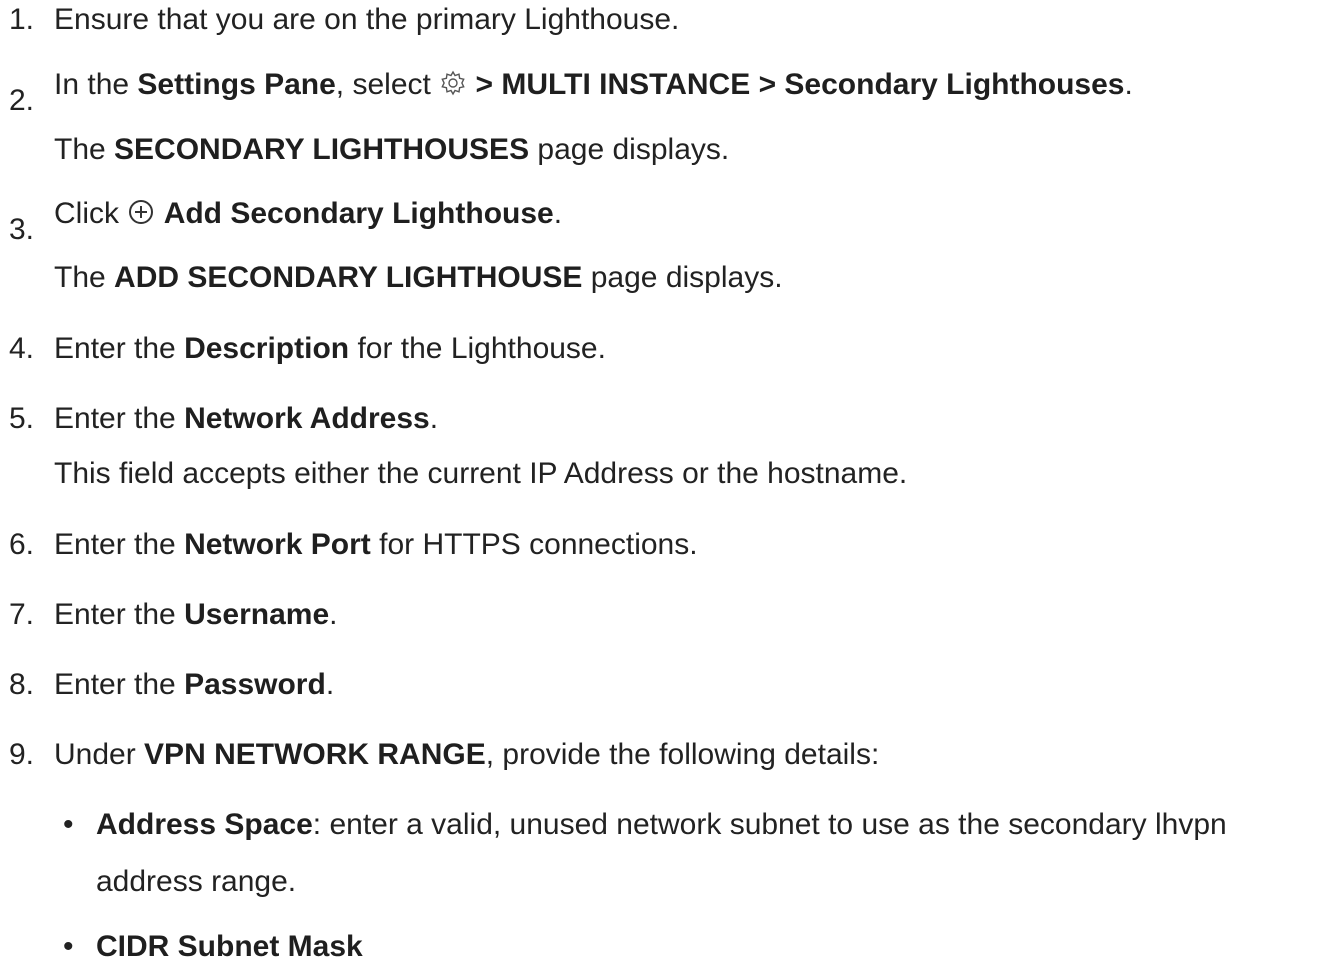 This screenshot has width=1325, height=965. I want to click on field-name: Network Port, so click(277, 544).